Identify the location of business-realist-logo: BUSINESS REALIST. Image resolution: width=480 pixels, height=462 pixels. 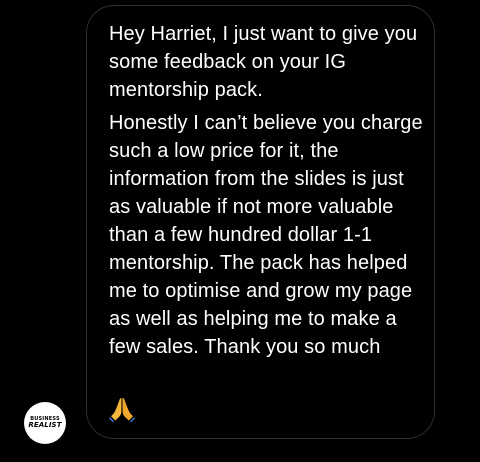
(45, 423).